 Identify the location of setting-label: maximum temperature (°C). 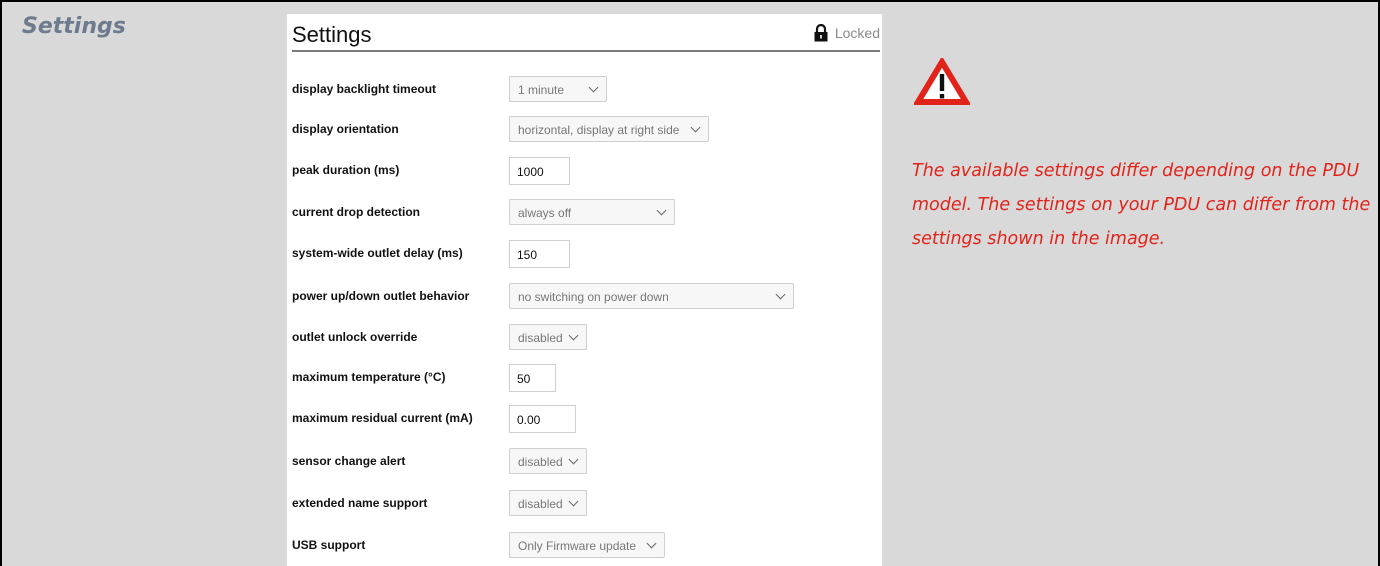
(369, 377).